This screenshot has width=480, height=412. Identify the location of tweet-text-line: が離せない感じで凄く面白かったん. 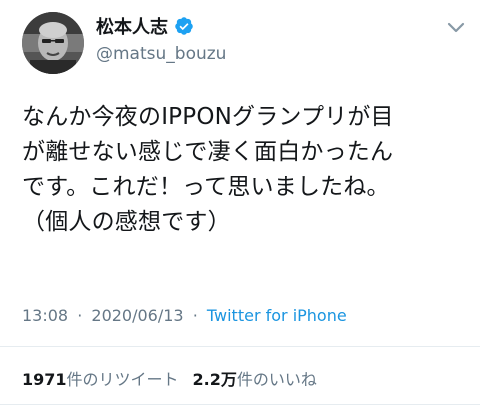
(208, 152).